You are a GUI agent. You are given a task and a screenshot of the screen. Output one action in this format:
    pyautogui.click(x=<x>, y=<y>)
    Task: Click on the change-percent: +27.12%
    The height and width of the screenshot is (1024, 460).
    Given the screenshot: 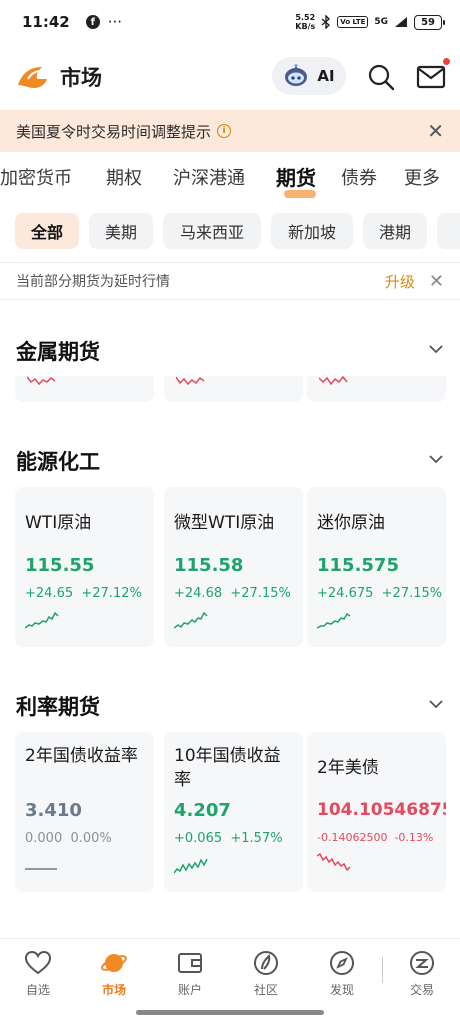 What is the action you would take?
    pyautogui.click(x=111, y=593)
    